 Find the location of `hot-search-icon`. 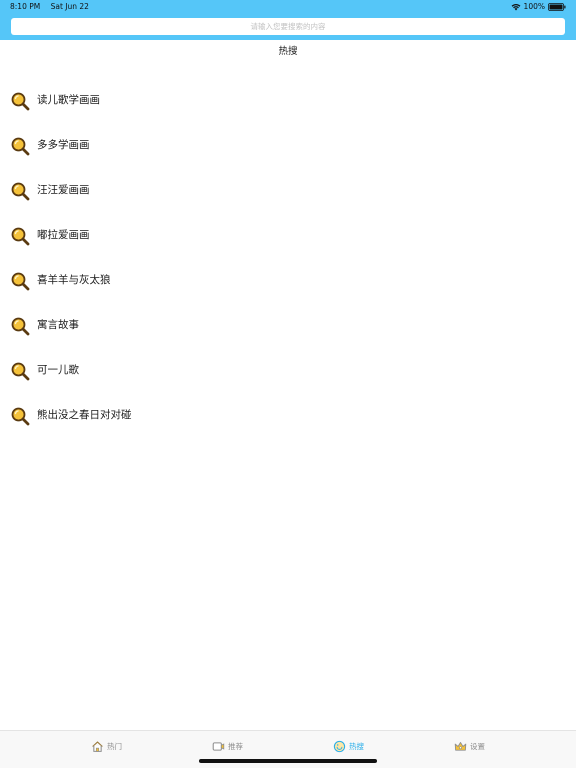

hot-search-icon is located at coordinates (339, 746).